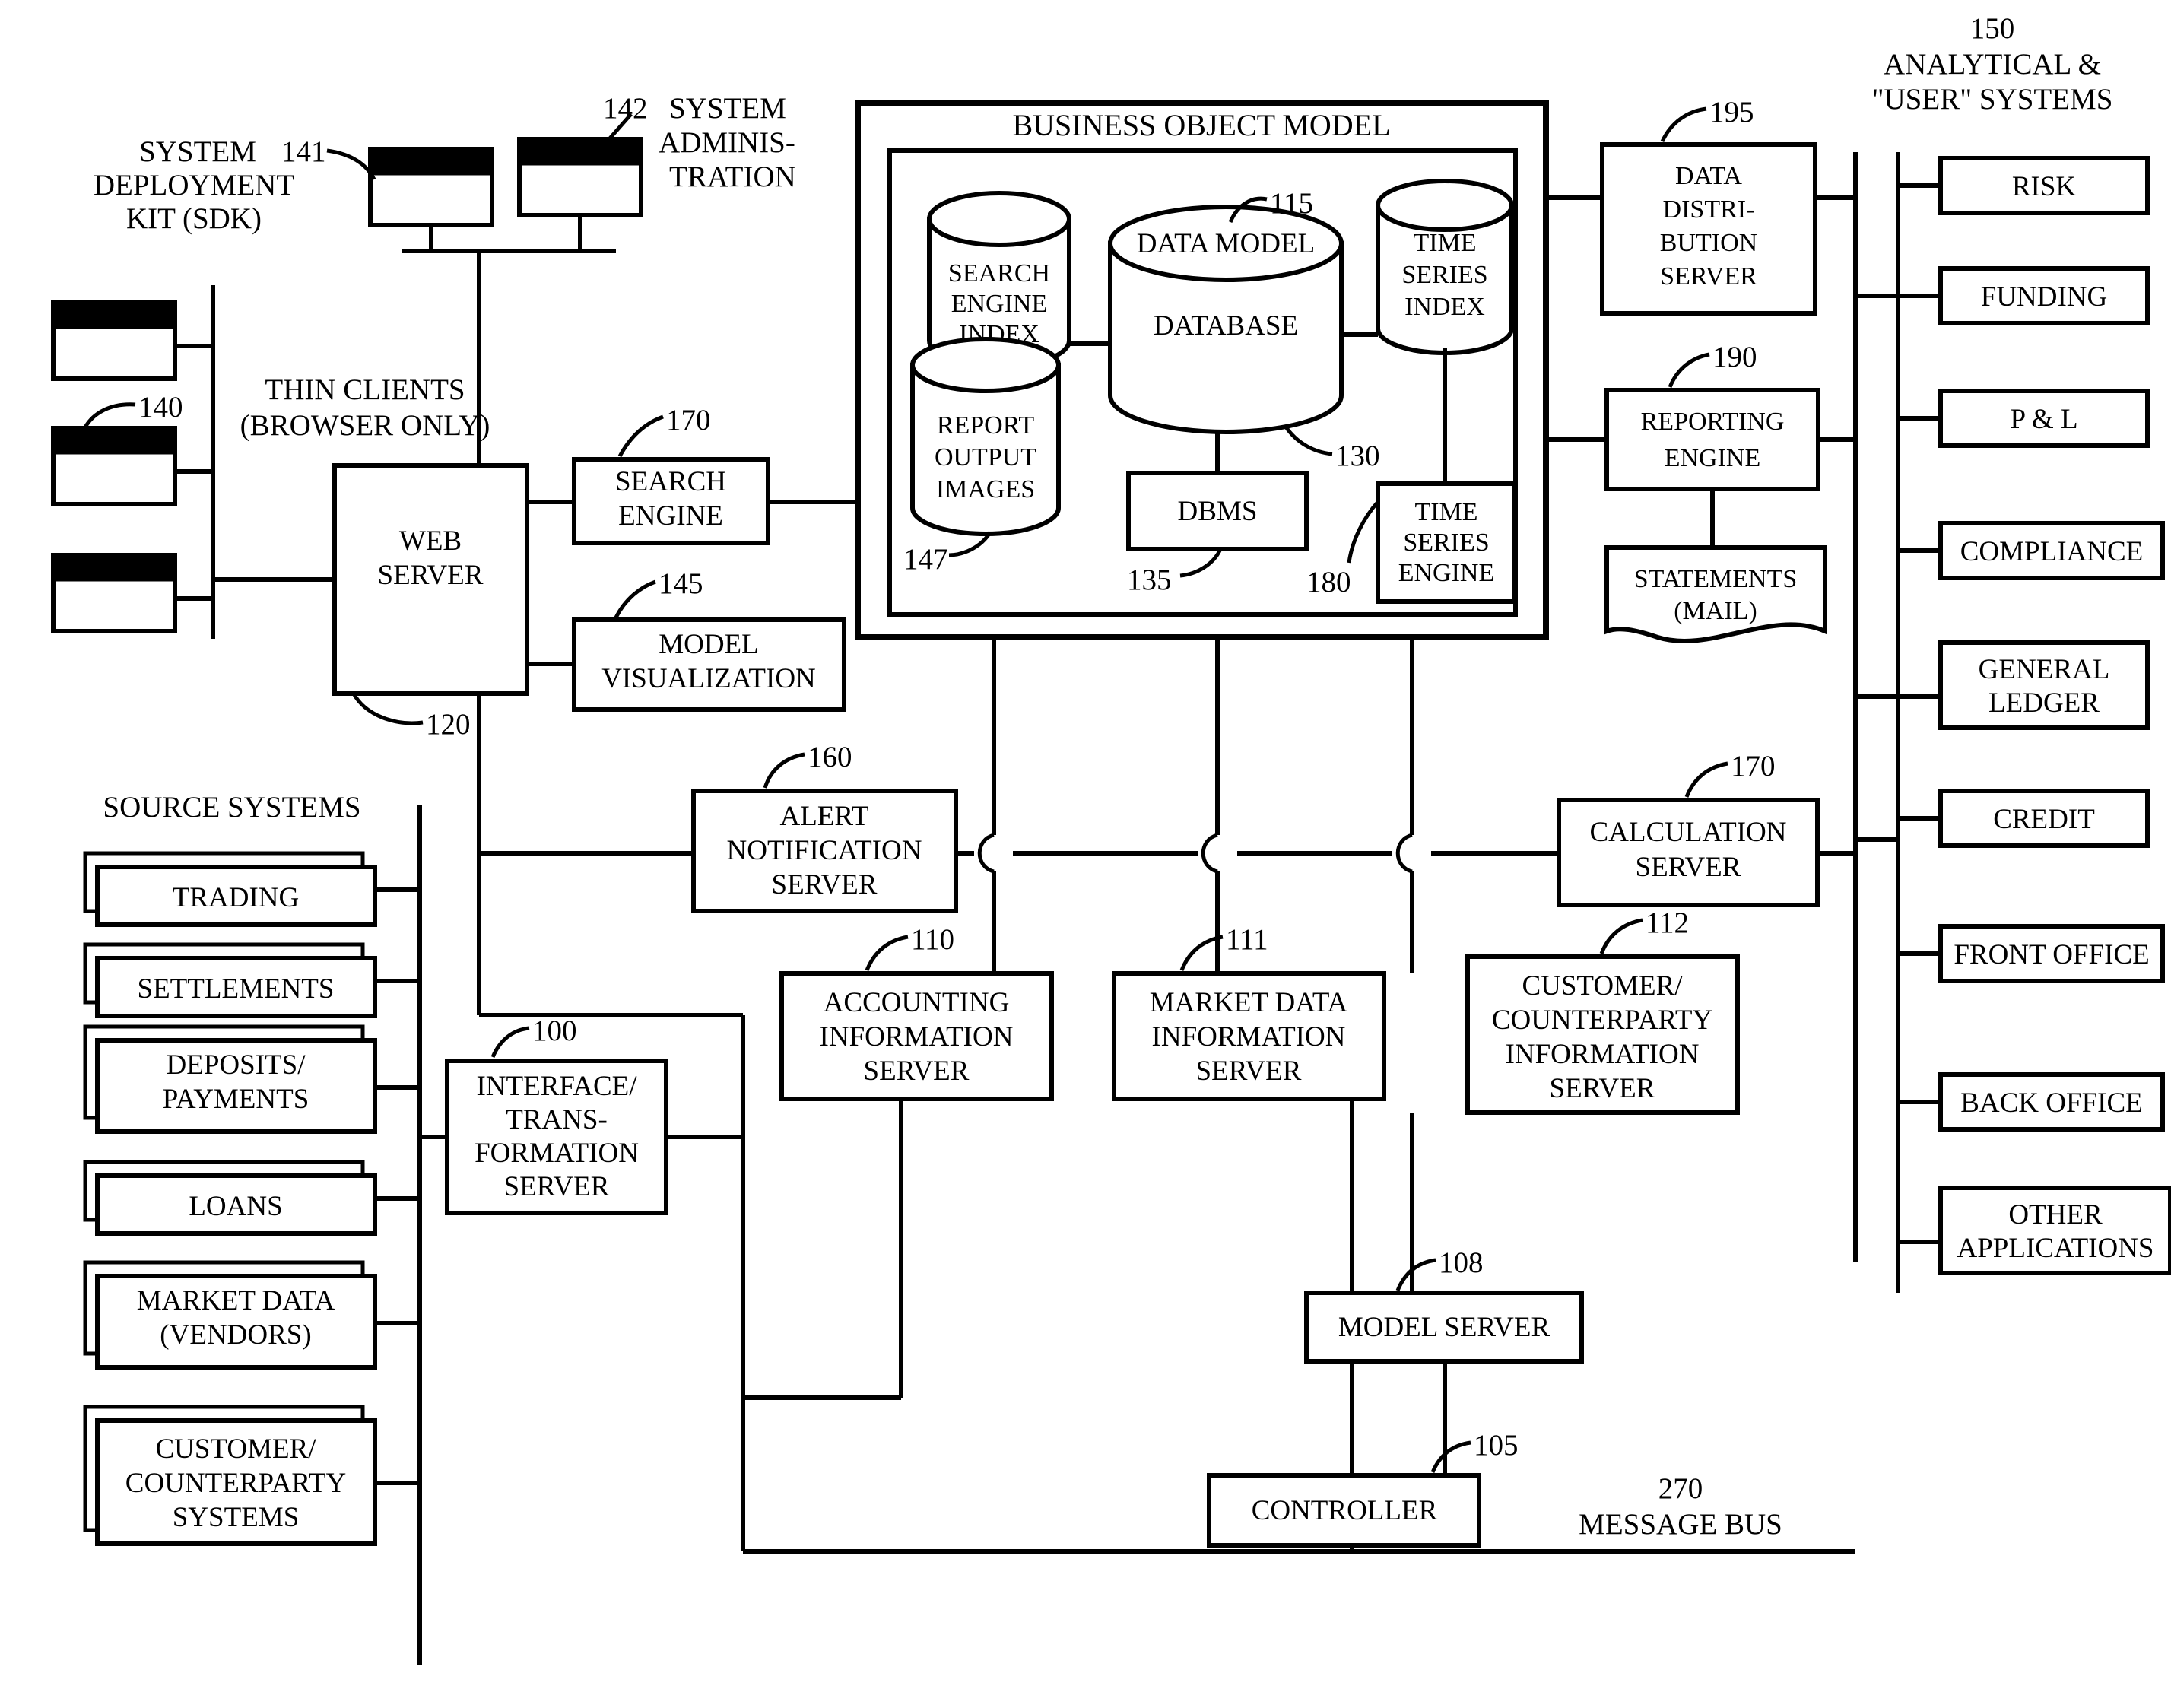 This screenshot has width=2171, height=1708. What do you see at coordinates (1715, 594) in the screenshot?
I see `statements-mail-document: STATEMENTS (MAIL)` at bounding box center [1715, 594].